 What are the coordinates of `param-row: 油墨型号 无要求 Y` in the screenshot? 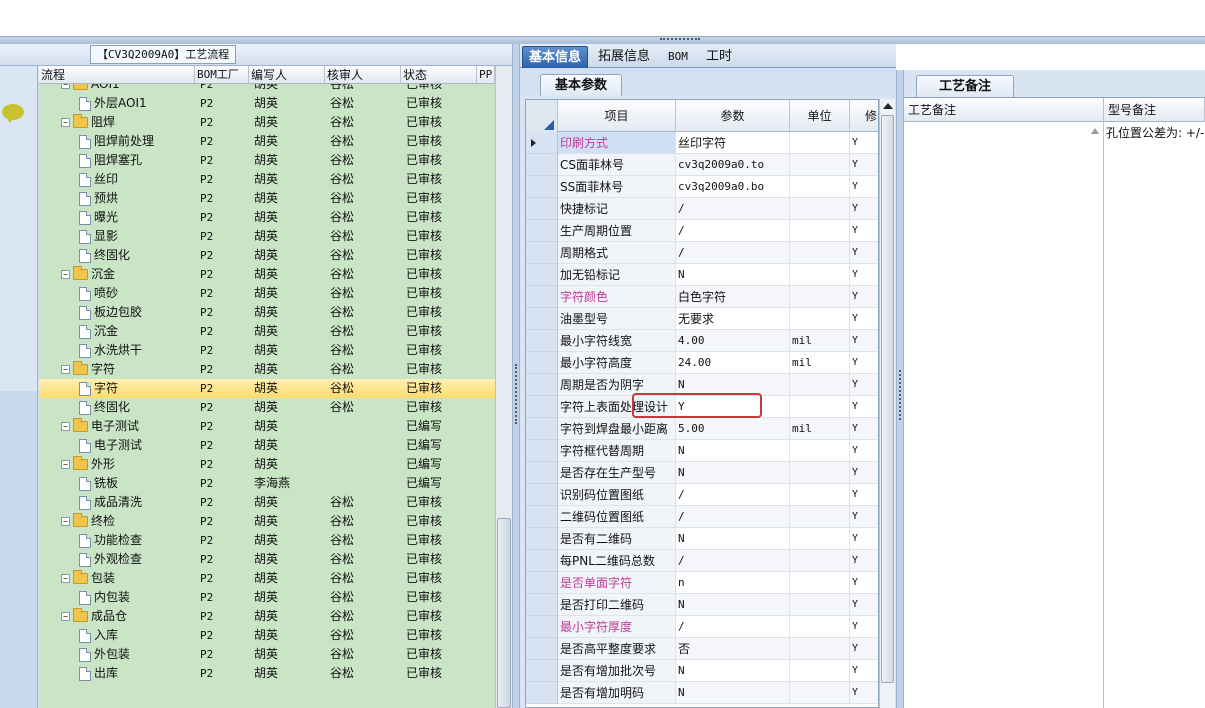 It's located at (702, 319).